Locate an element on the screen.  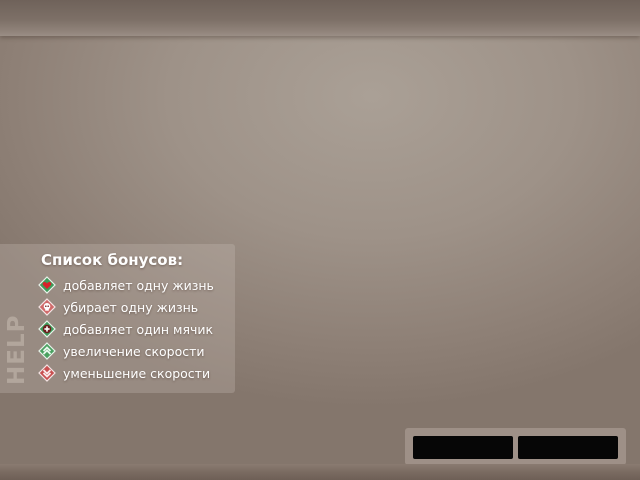
list-item: убирает одну жизнь is located at coordinates (126, 307).